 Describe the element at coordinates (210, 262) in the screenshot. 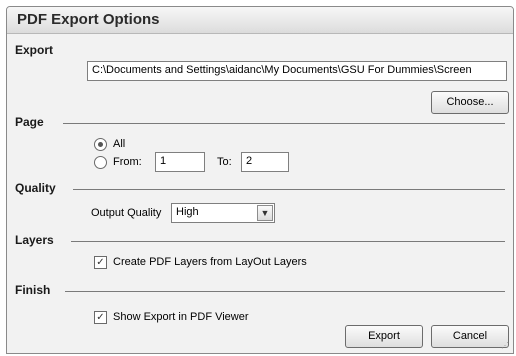

I see `create-layers-label: Create PDF Layers from LayOut Layers` at that location.